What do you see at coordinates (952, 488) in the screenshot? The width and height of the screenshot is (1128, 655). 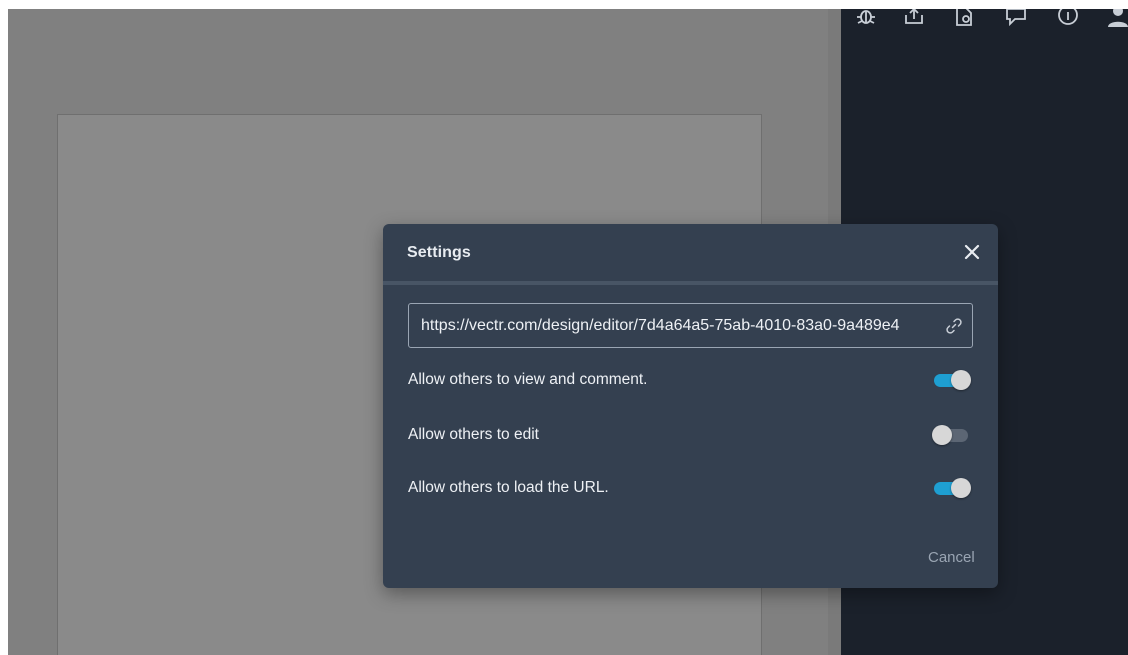 I see `toggle-load-url` at bounding box center [952, 488].